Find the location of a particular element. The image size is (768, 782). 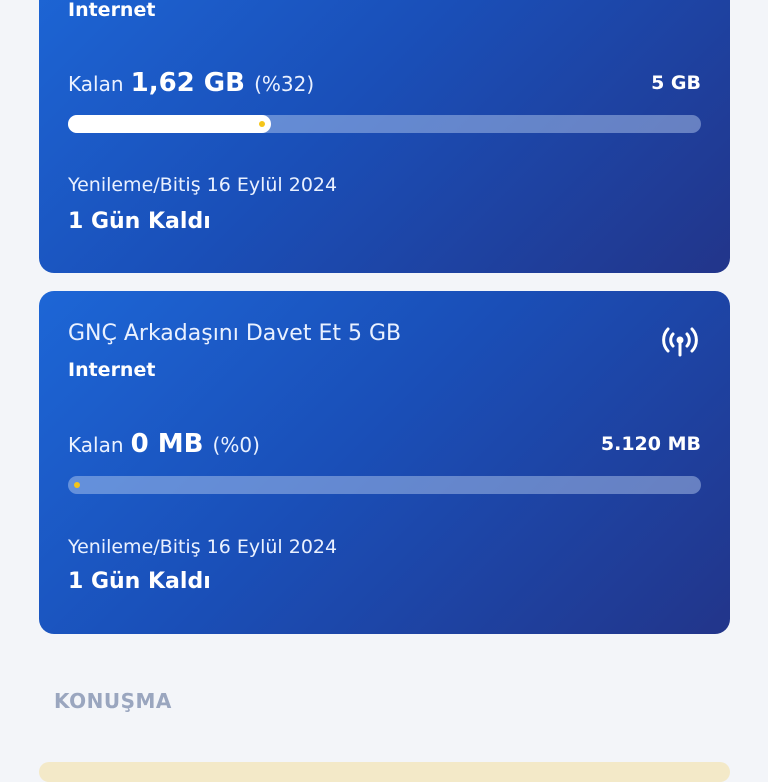

remaining-text: Kalan 0 MB (%0) is located at coordinates (164, 444).